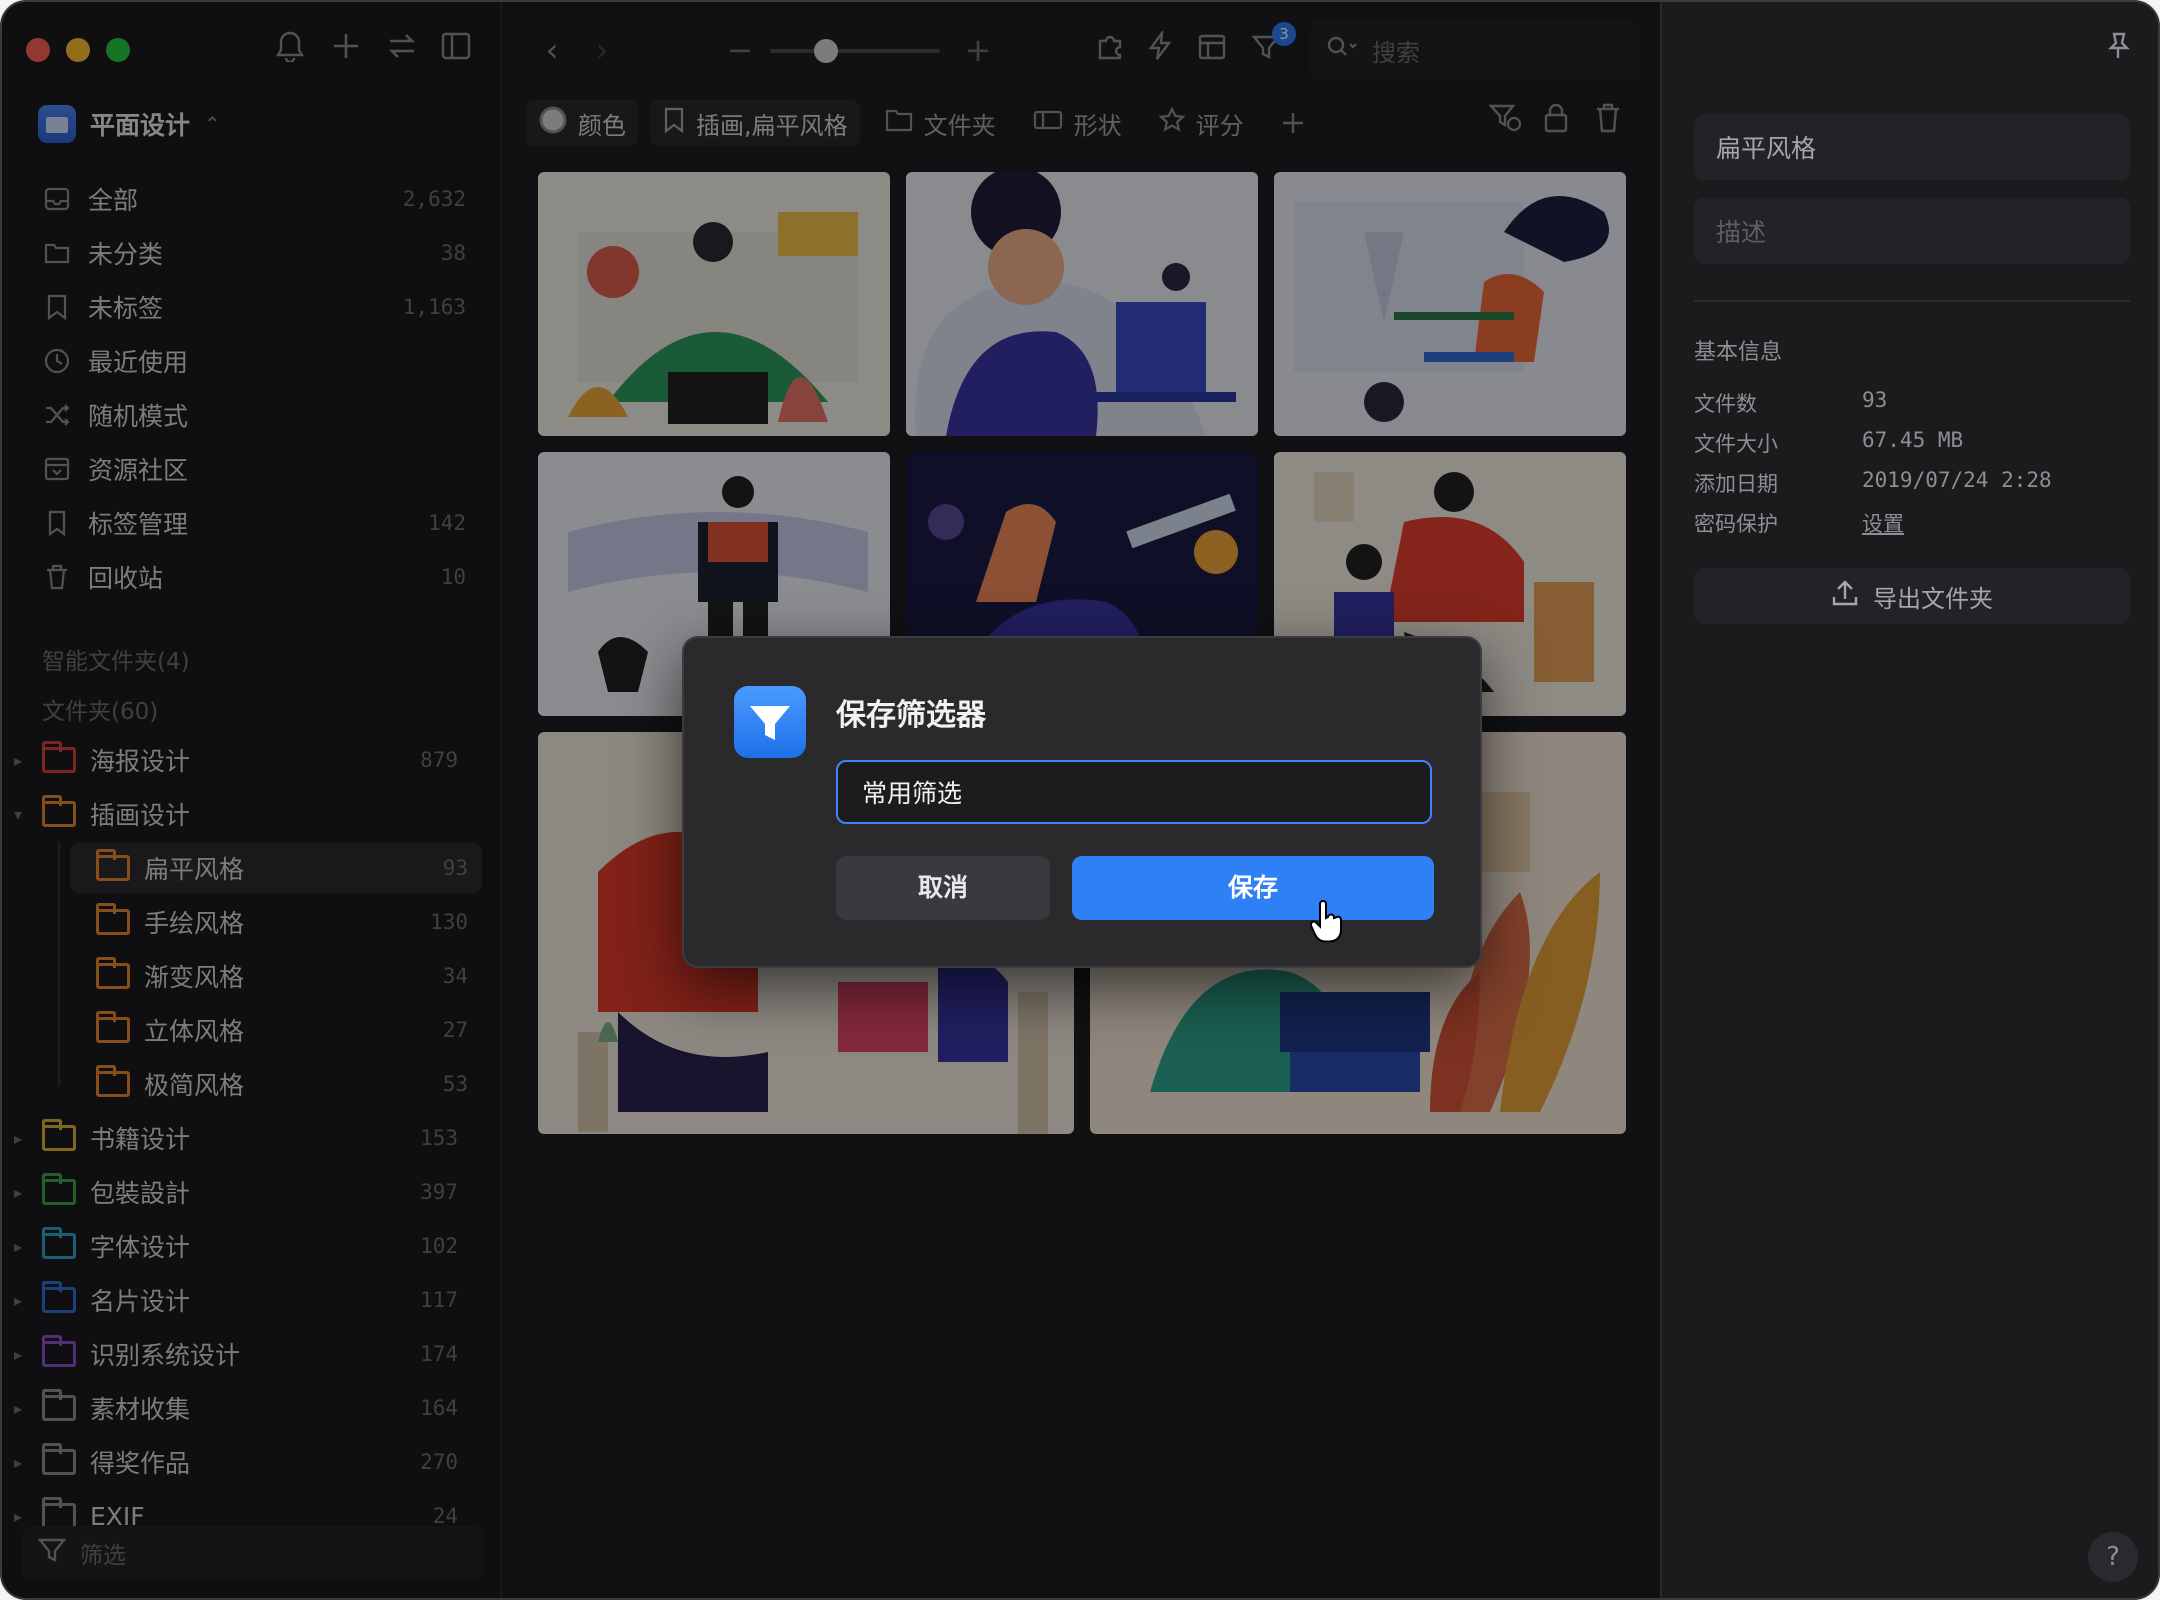 The width and height of the screenshot is (2160, 1600). I want to click on password-setup-link: 设置, so click(1883, 523).